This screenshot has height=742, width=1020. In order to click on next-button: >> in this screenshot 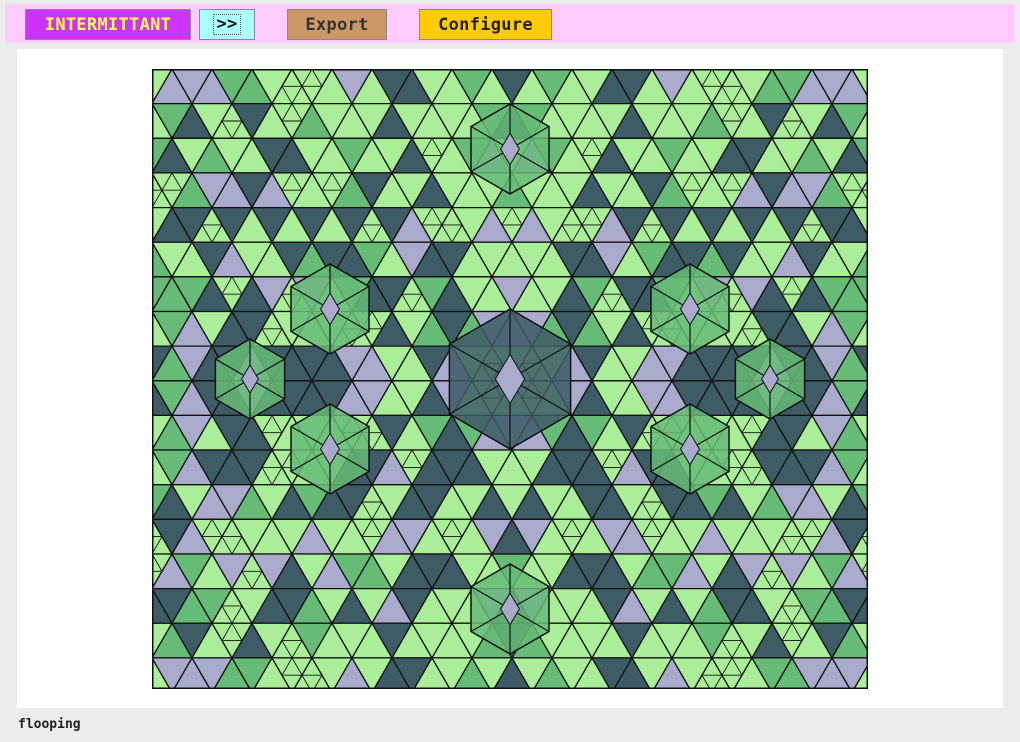, I will do `click(227, 24)`.